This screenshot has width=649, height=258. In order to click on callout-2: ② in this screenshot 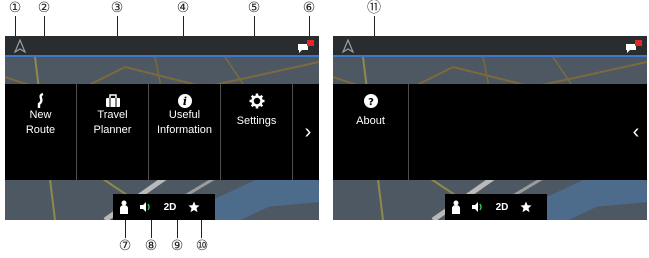, I will do `click(44, 8)`.